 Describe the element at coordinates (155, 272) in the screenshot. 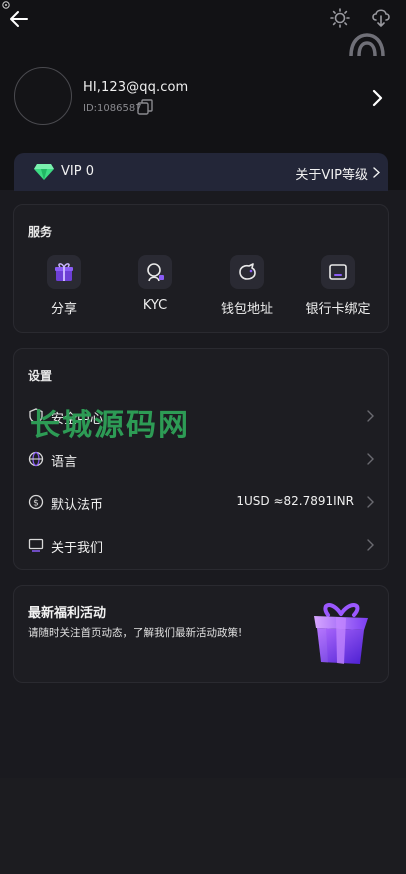

I see `user-verify-icon` at that location.